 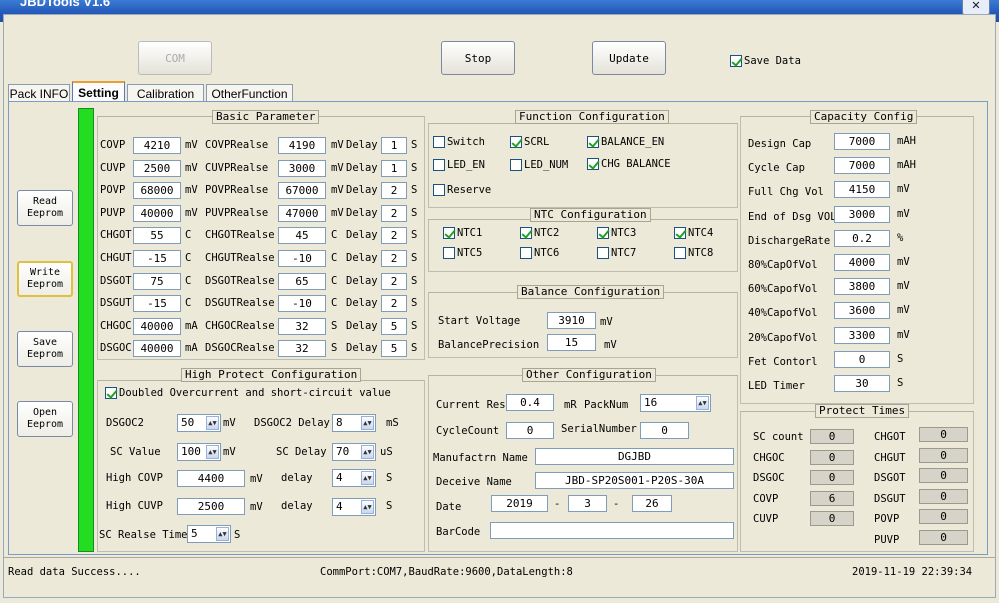 What do you see at coordinates (459, 165) in the screenshot?
I see `function-led-en-checkbox: LED_EN` at bounding box center [459, 165].